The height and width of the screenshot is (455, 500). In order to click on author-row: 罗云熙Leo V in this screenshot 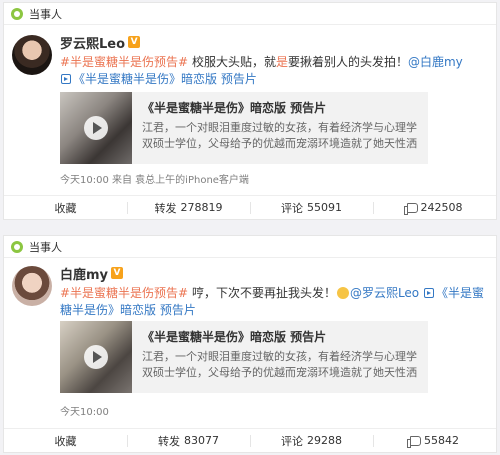, I will do `click(274, 42)`.